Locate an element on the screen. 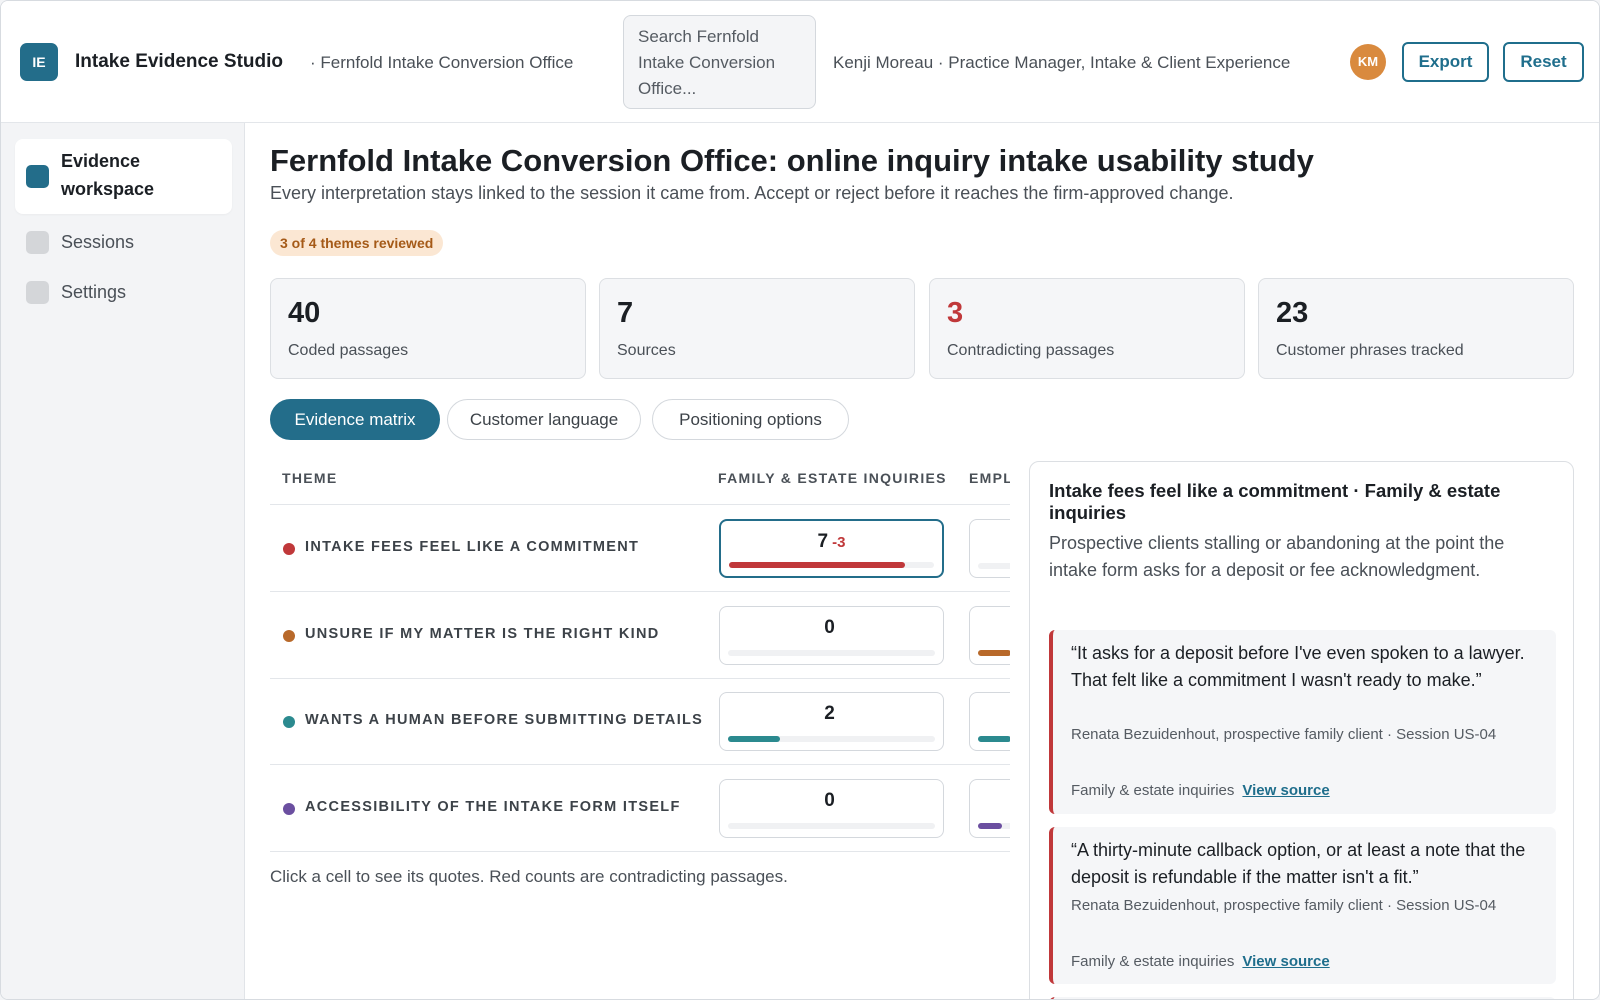 Image resolution: width=1600 pixels, height=1000 pixels. contradiction-count: -3 is located at coordinates (839, 542).